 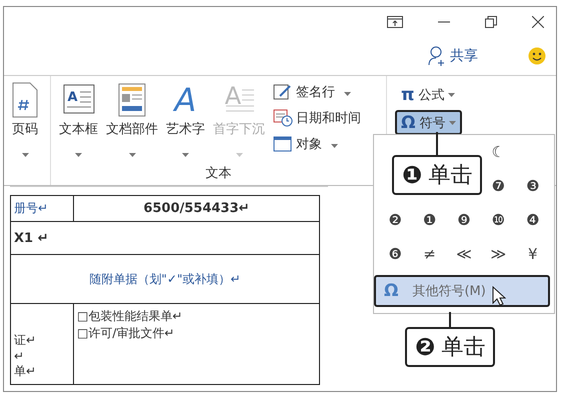 I want to click on symbol-item: ❻, so click(x=395, y=254).